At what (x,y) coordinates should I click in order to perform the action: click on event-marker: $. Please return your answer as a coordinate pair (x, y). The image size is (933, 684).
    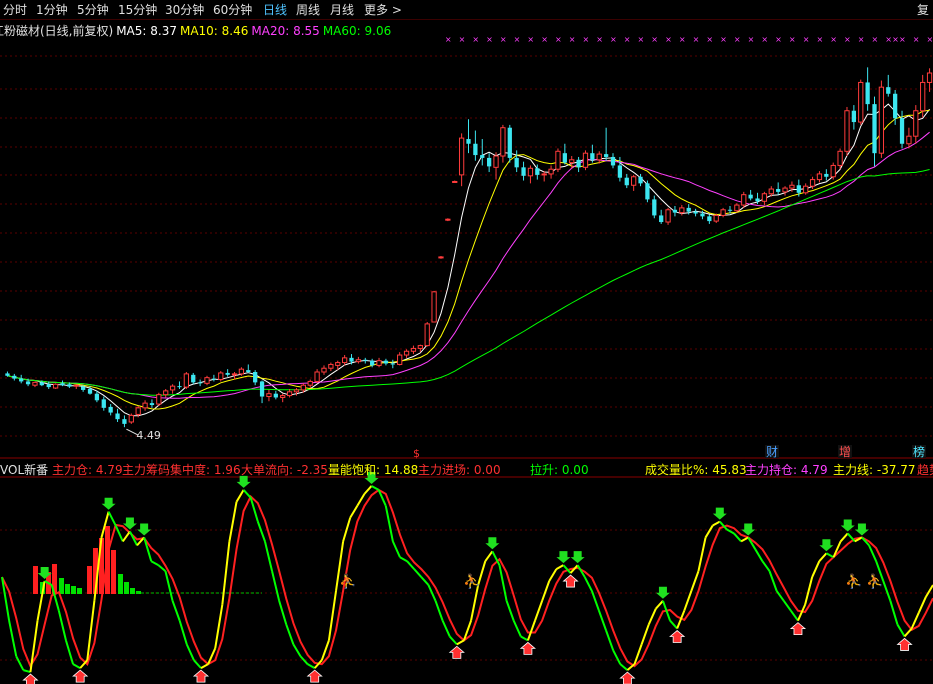
    Looking at the image, I should click on (416, 453).